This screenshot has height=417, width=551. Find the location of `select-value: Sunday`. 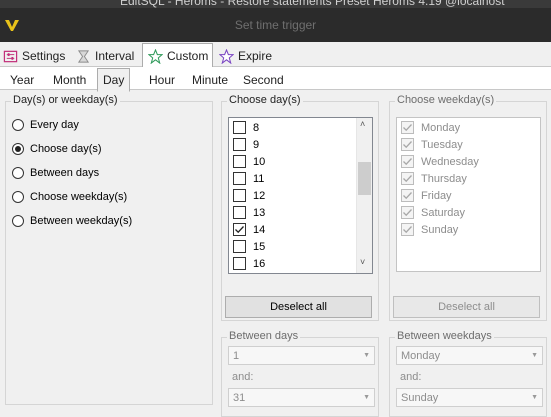

select-value: Sunday is located at coordinates (420, 397).